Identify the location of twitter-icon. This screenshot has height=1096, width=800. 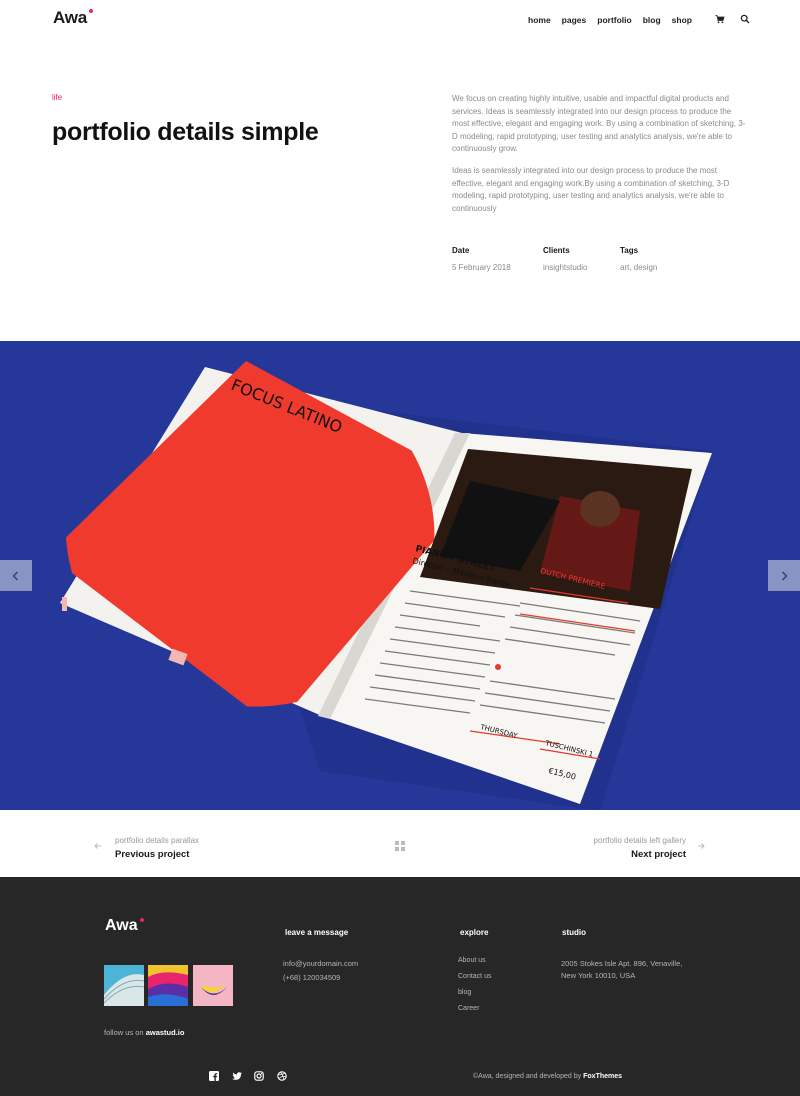
(237, 1076).